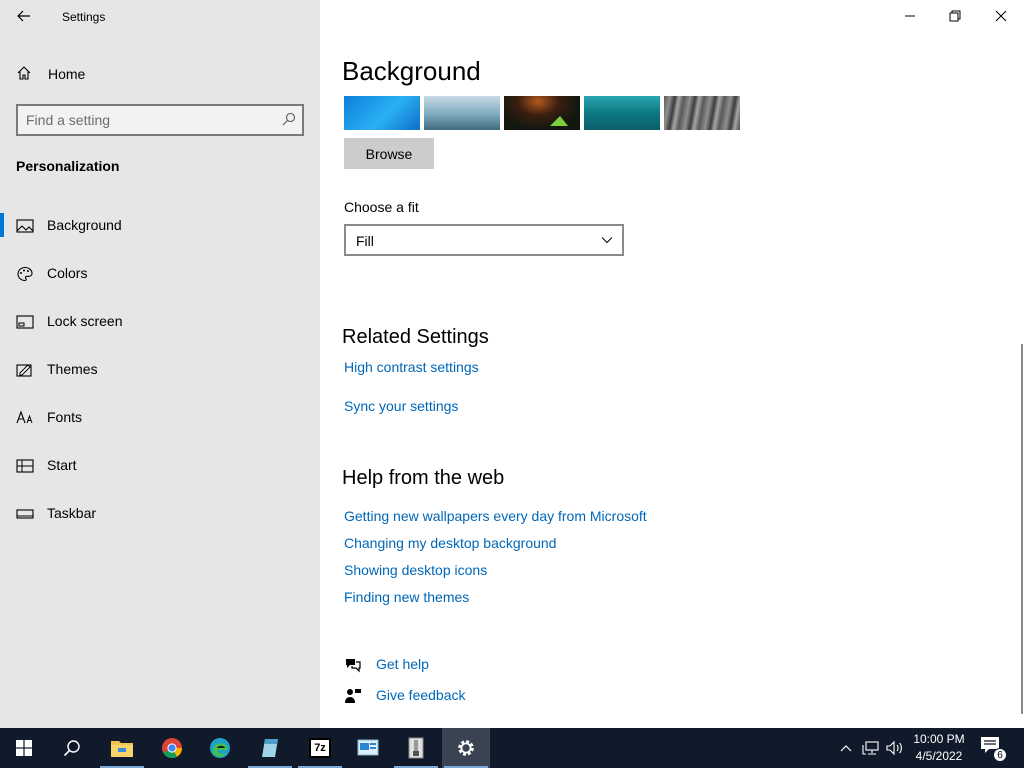  What do you see at coordinates (160, 74) in the screenshot?
I see `home-nav-item: Home` at bounding box center [160, 74].